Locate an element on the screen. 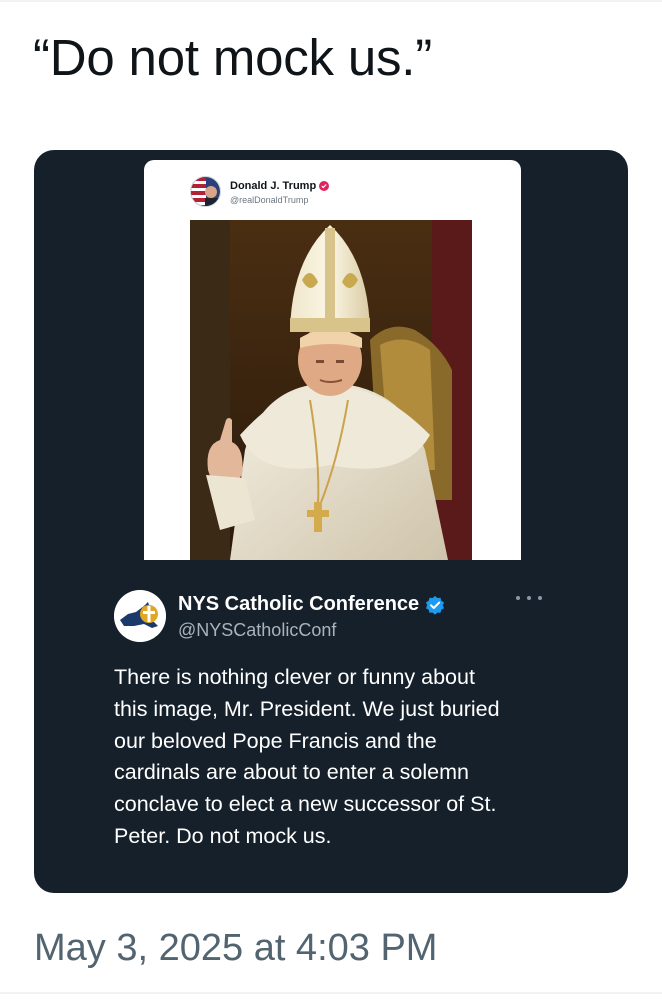 The image size is (662, 1000). quoted-text-line: conclave to elect a new successor of St. is located at coordinates (305, 804).